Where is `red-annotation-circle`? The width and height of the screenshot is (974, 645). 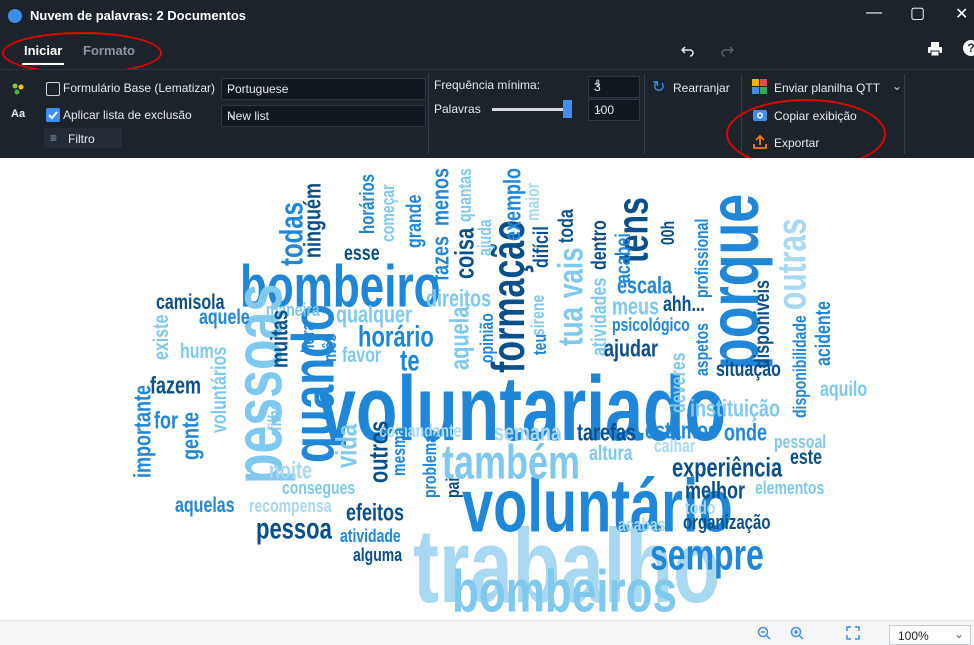
red-annotation-circle is located at coordinates (82, 53).